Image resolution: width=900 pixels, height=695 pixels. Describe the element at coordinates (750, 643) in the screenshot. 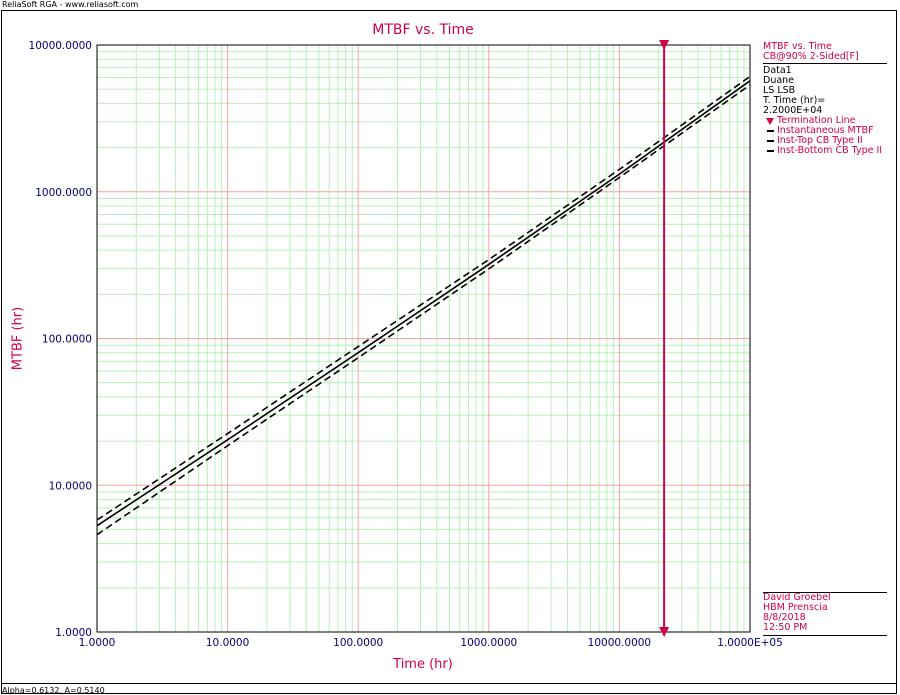

I see `x-tick-label: 1.0000E+05` at that location.